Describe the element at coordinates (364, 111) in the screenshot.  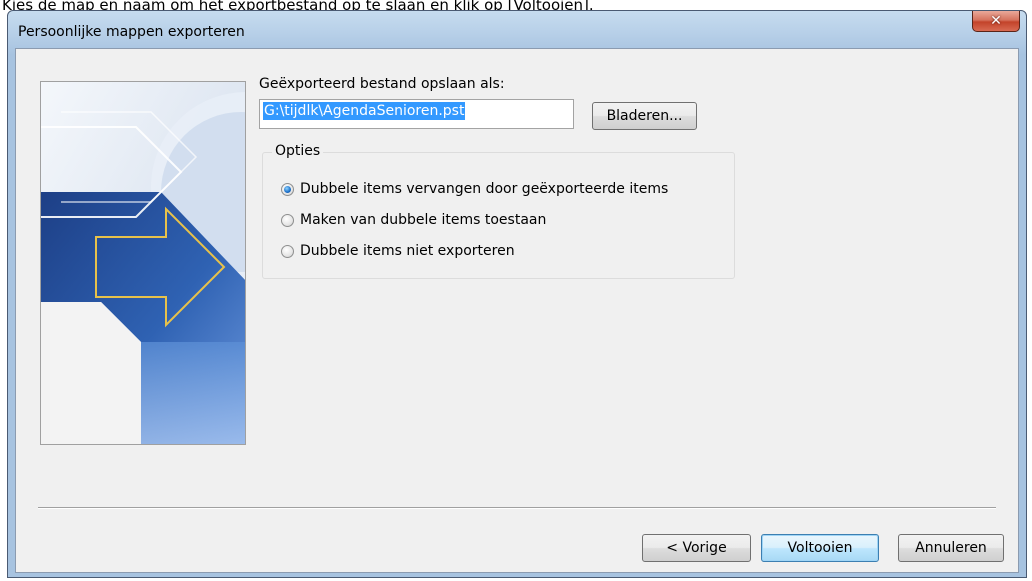
I see `file-path-value: G:\tijdlk\AgendaSenioren.pst` at that location.